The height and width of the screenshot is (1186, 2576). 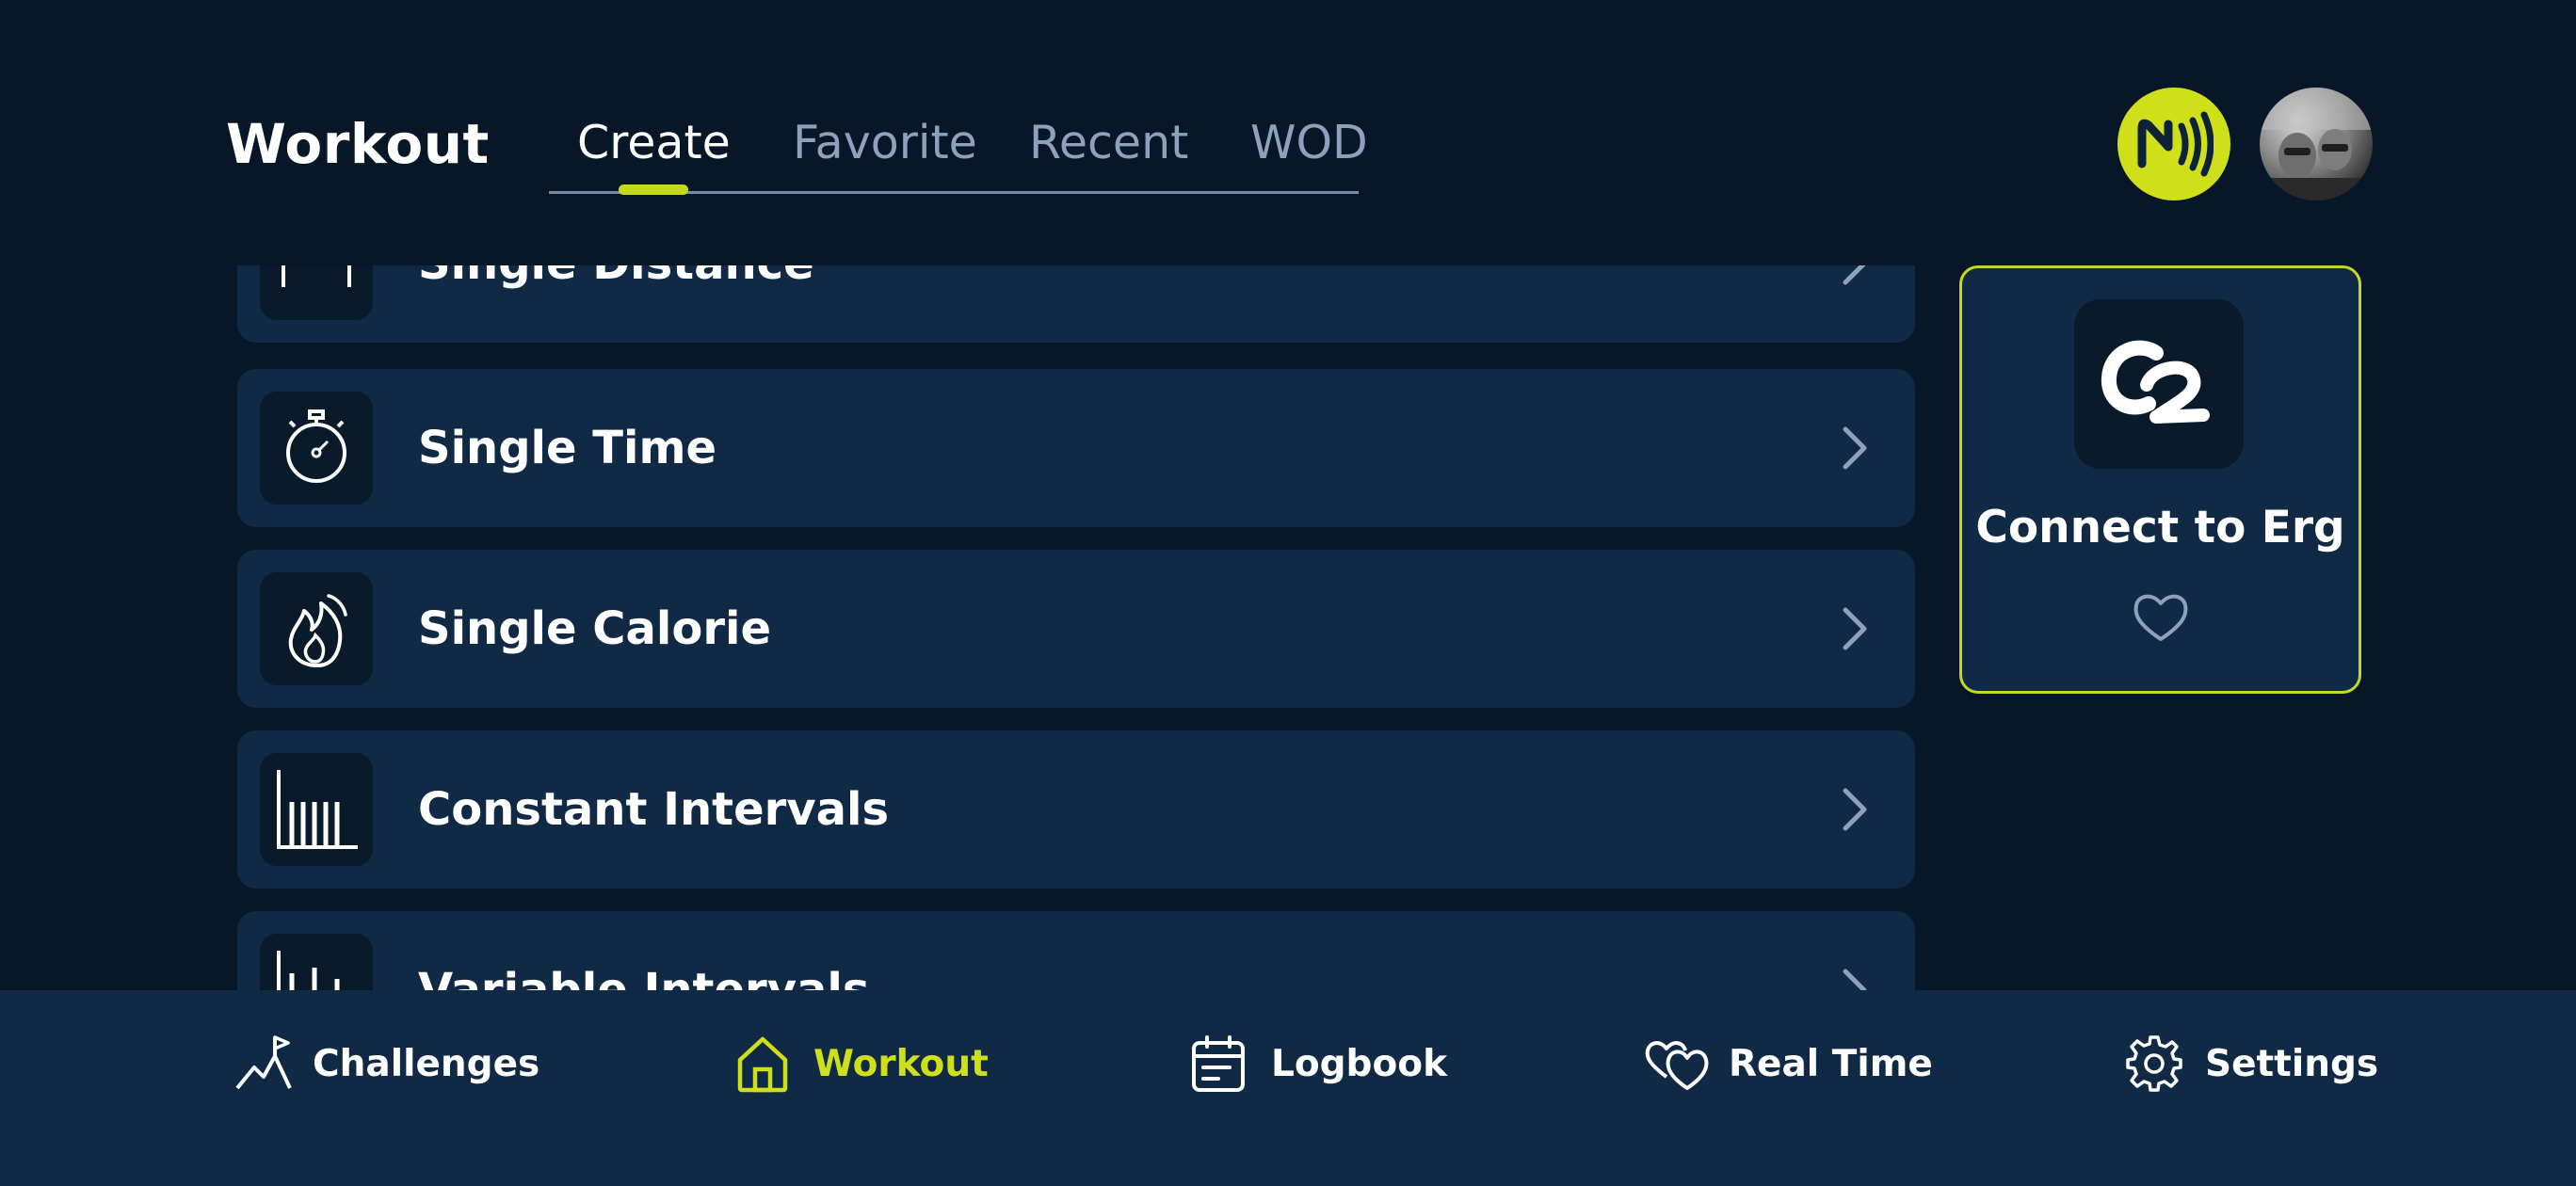 What do you see at coordinates (426, 1064) in the screenshot?
I see `nav-label: Challenges` at bounding box center [426, 1064].